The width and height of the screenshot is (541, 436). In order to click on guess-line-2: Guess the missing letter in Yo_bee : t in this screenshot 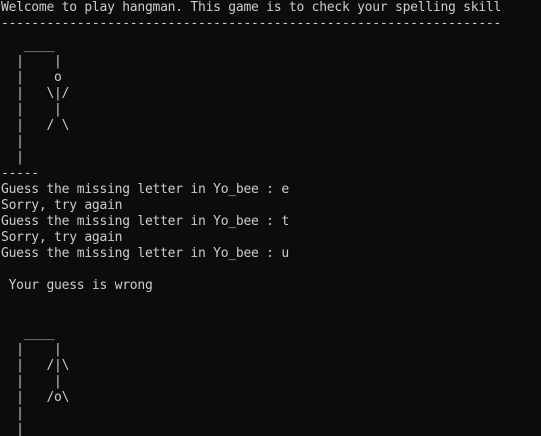, I will do `click(145, 221)`.